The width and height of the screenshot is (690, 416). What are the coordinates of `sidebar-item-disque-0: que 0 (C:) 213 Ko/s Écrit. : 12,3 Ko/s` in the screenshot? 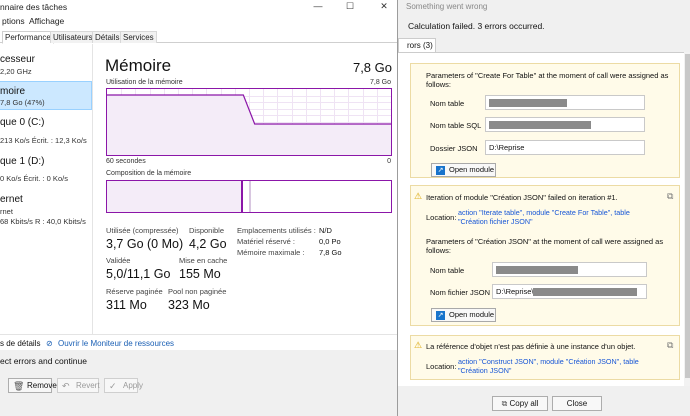 It's located at (46, 130).